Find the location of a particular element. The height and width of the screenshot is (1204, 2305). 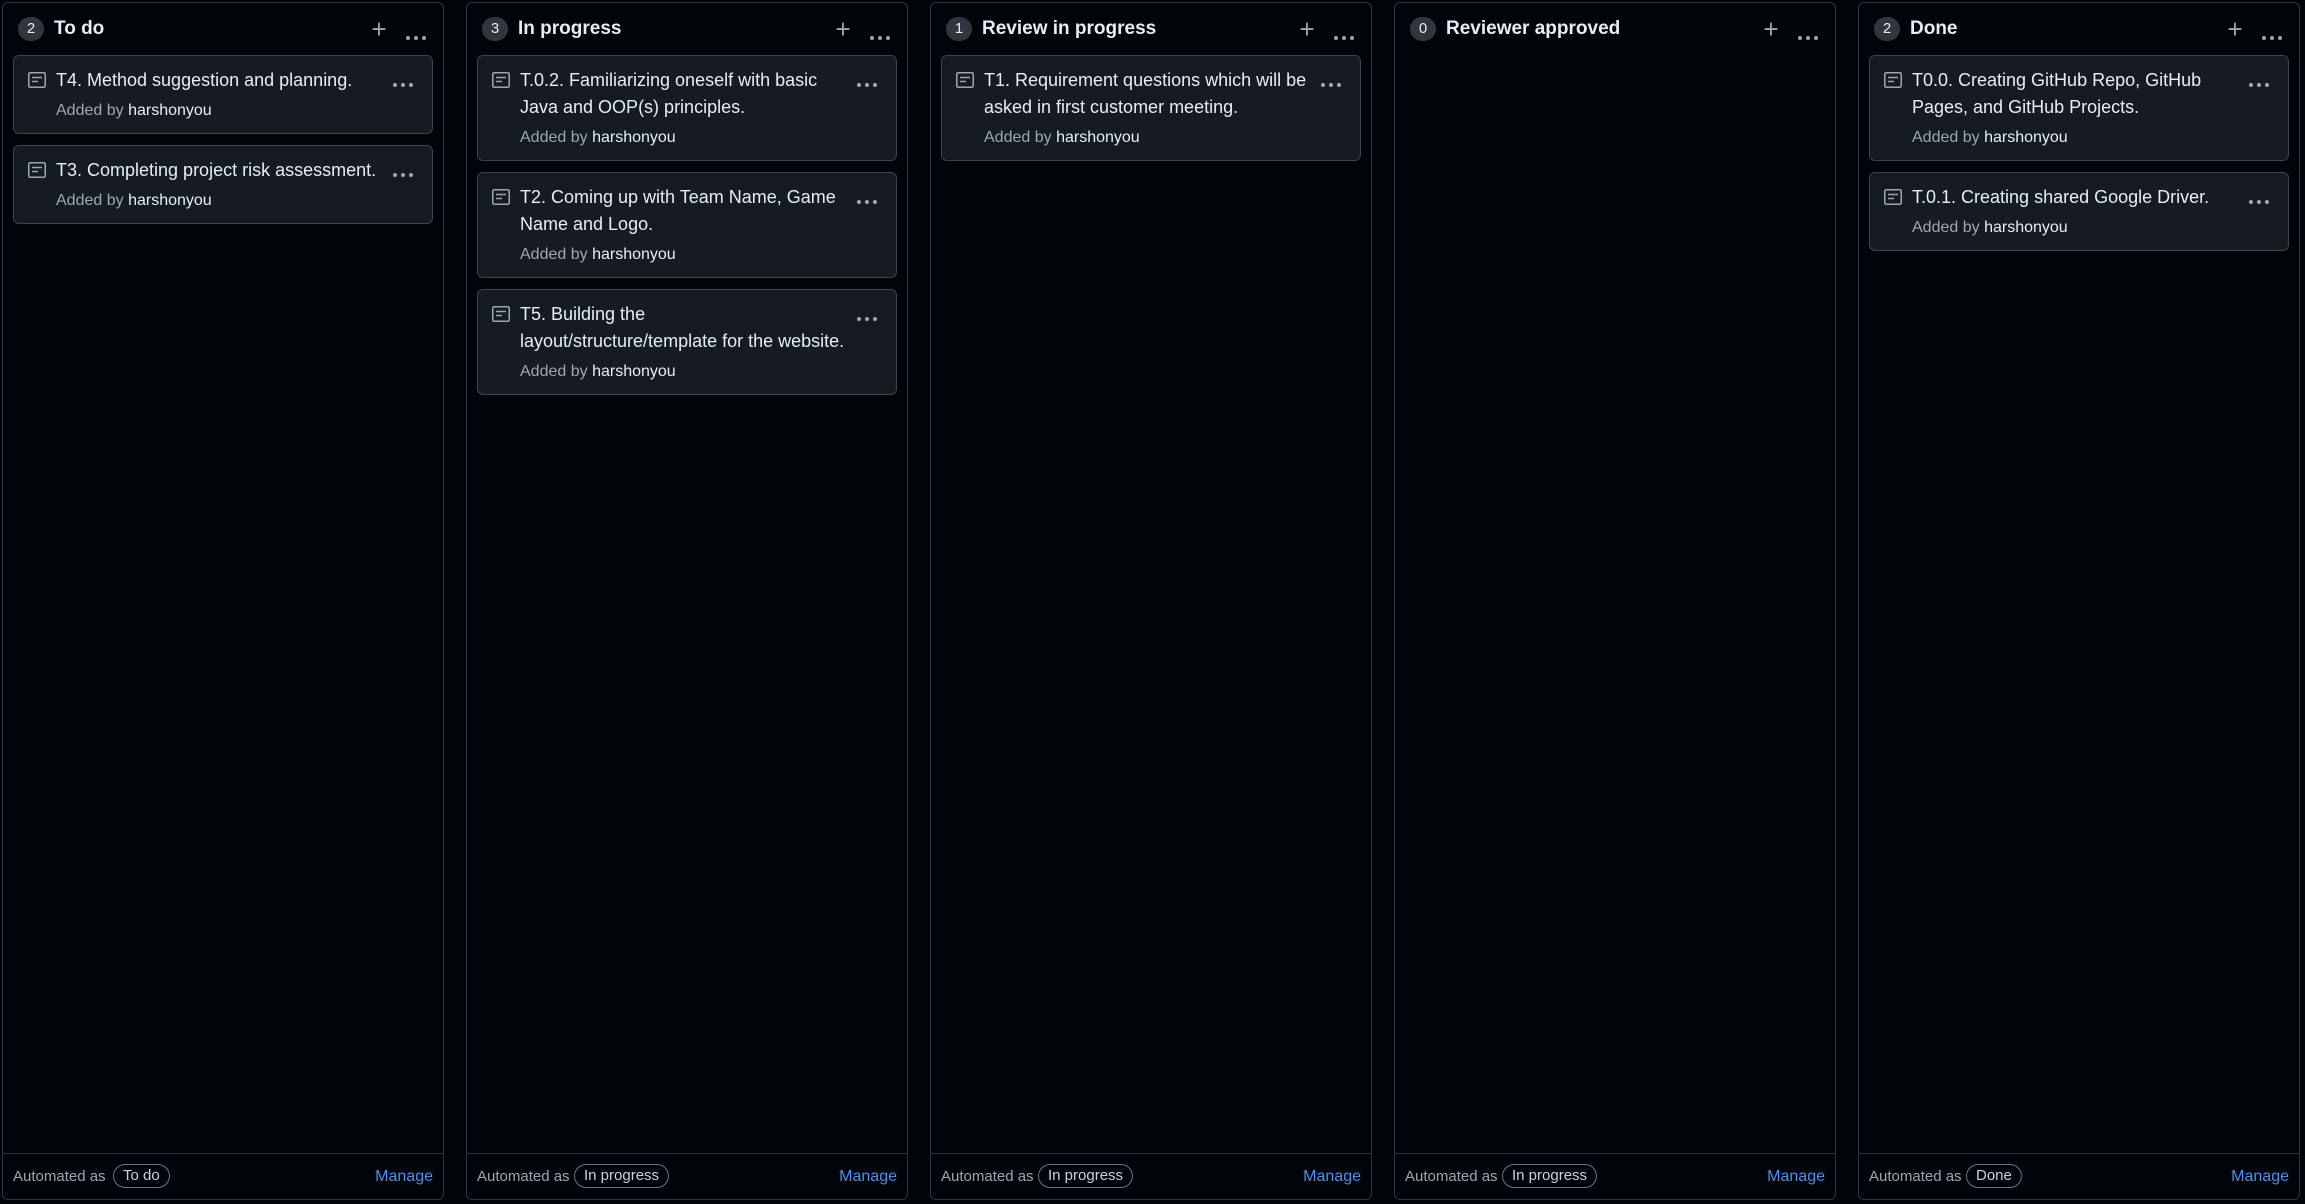

card-title: T3. Completing project risk assessment. is located at coordinates (216, 170).